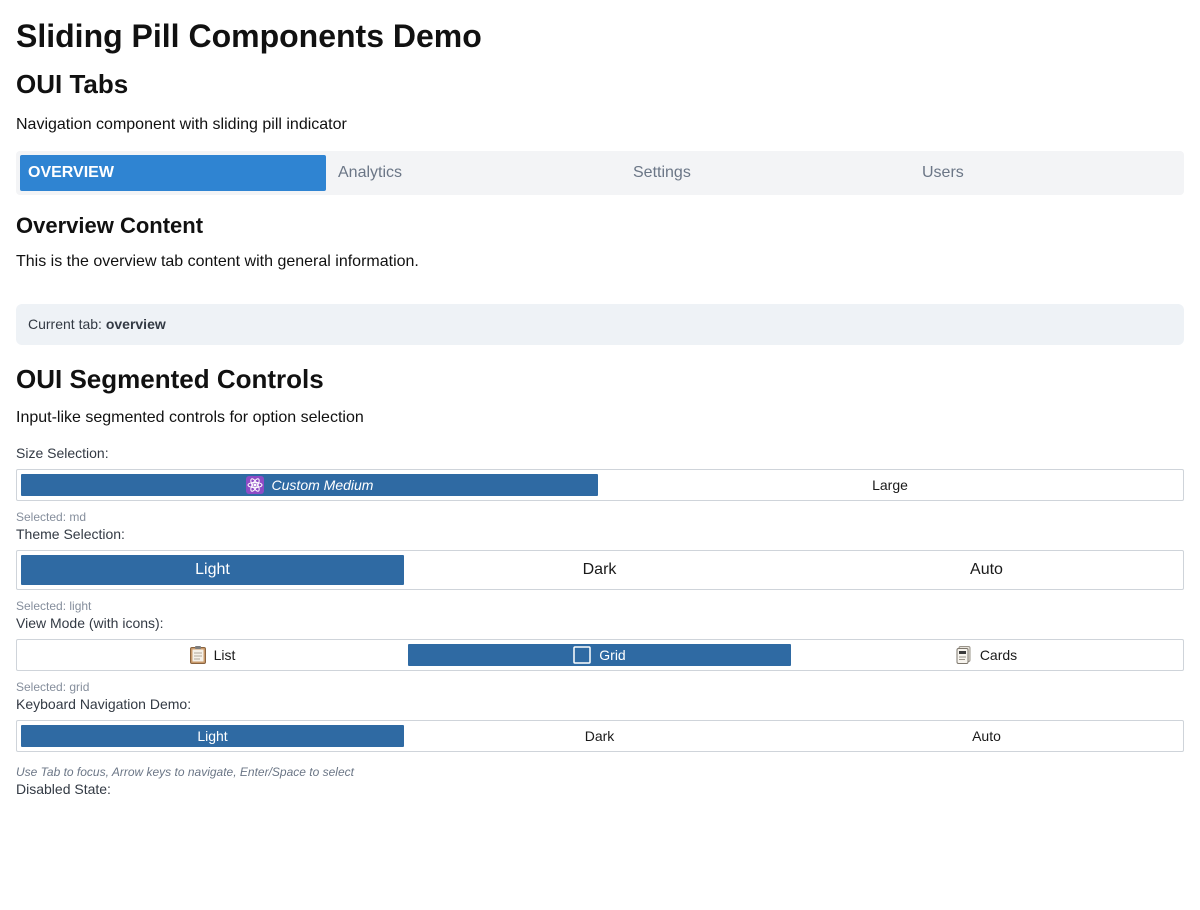  Describe the element at coordinates (212, 736) in the screenshot. I see `keyboard-option-light: Light` at that location.